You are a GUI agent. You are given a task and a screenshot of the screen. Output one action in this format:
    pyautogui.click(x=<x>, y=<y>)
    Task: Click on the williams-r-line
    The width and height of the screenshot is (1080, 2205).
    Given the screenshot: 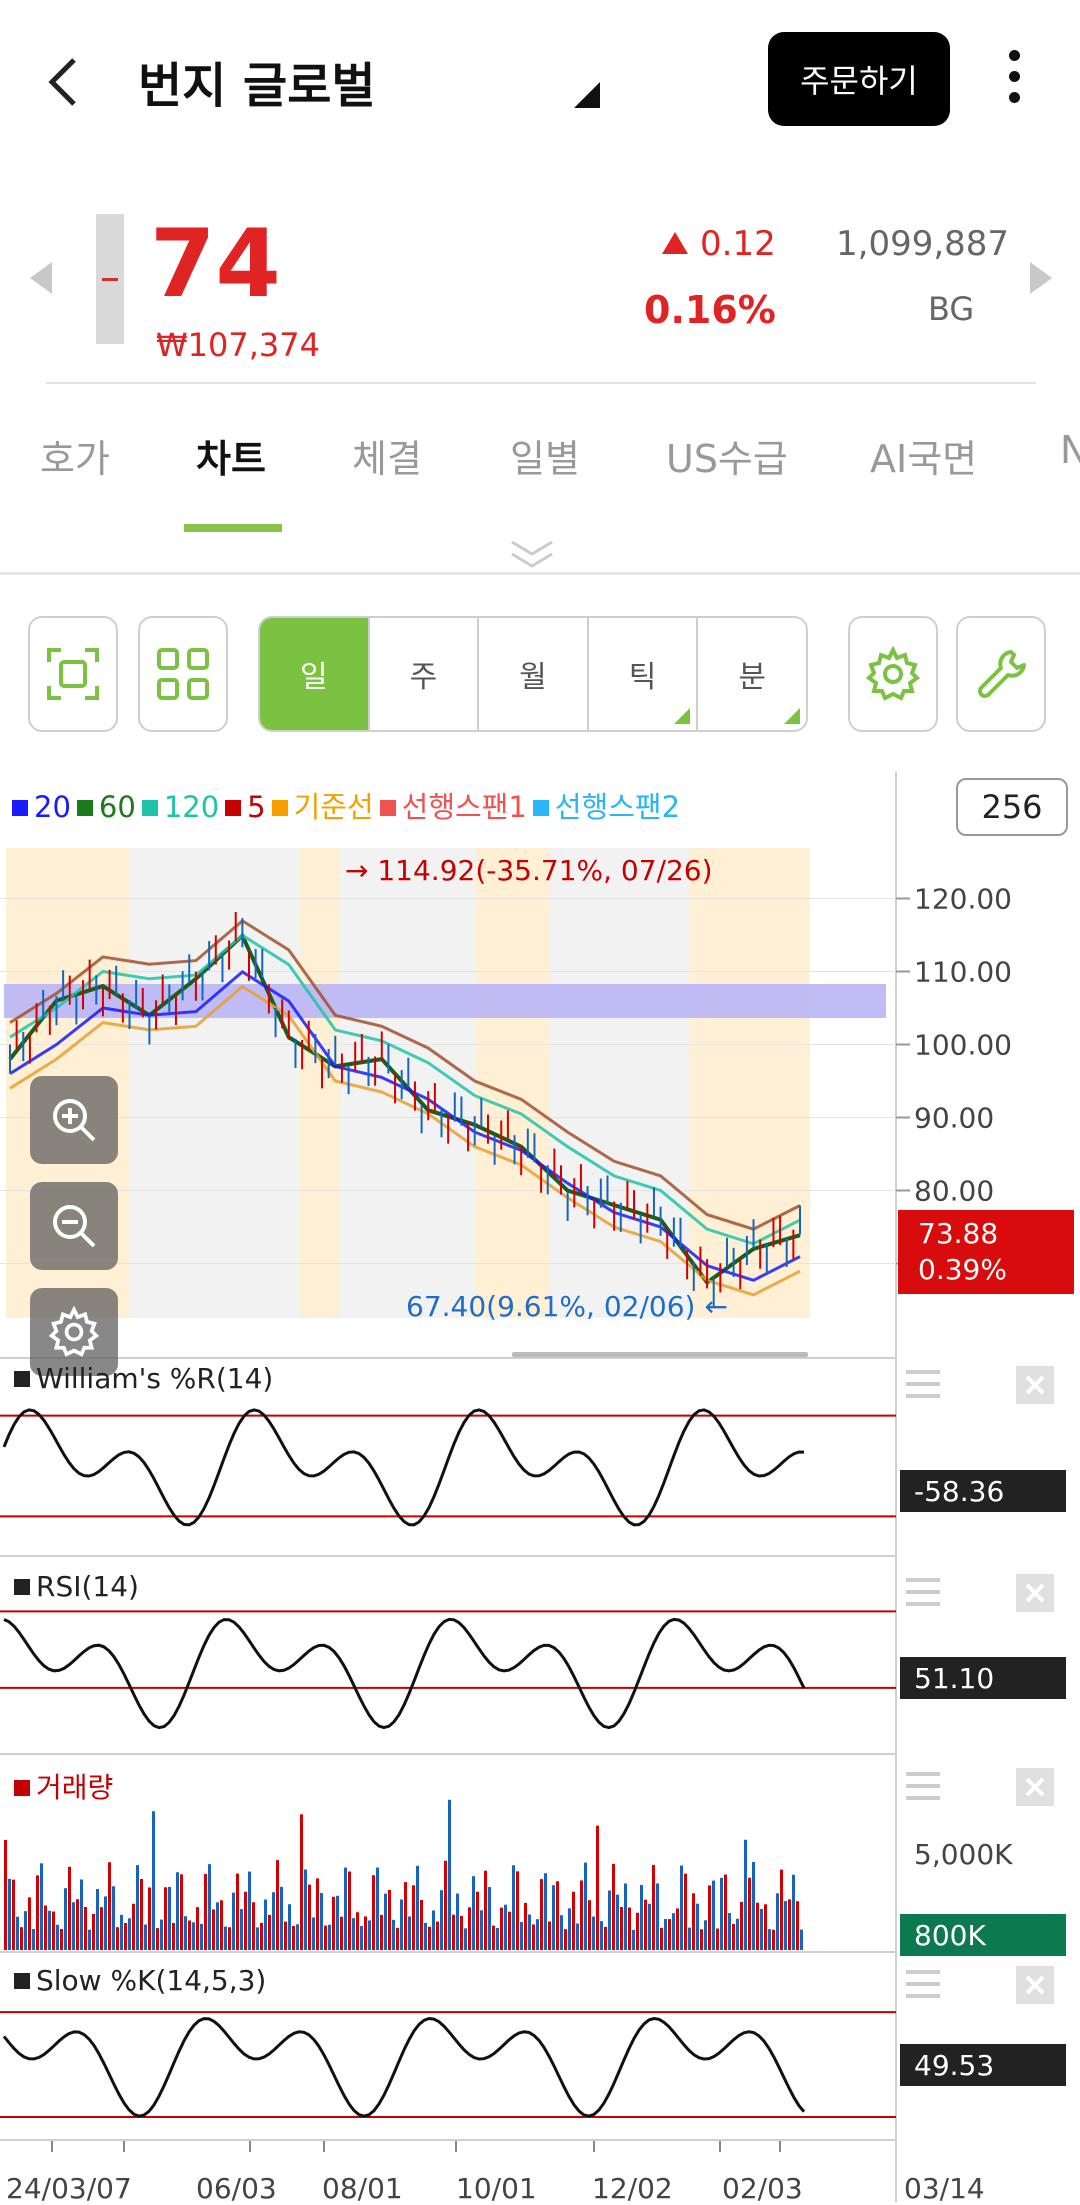 What is the action you would take?
    pyautogui.click(x=403, y=1467)
    